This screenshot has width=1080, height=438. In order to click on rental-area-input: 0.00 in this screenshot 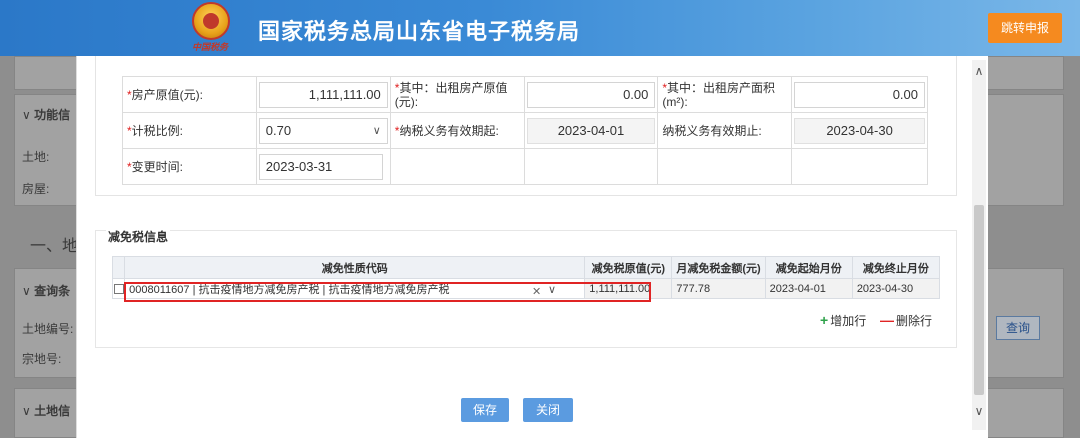, I will do `click(859, 94)`.